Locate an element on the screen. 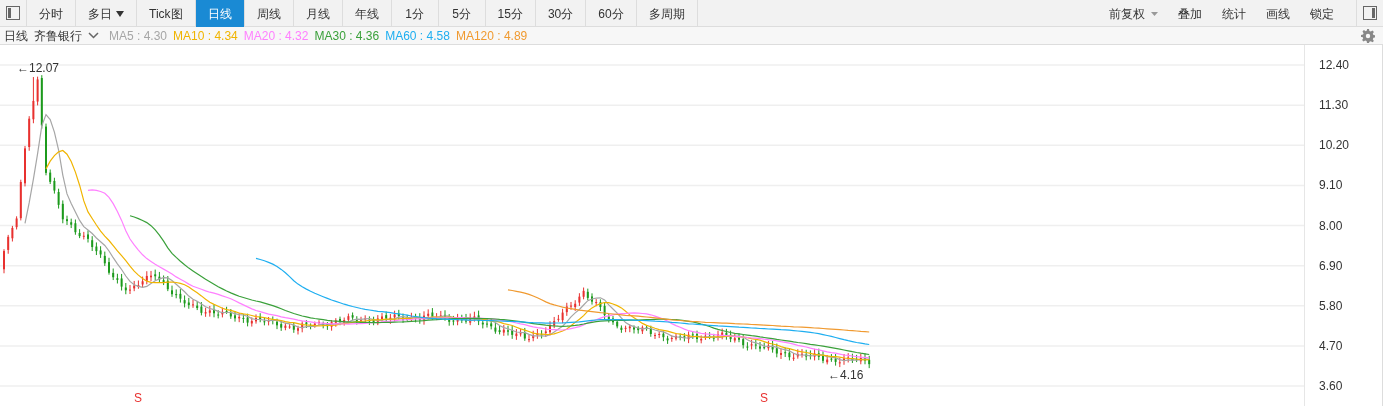 This screenshot has width=1383, height=407. period-label: 日线 is located at coordinates (16, 36).